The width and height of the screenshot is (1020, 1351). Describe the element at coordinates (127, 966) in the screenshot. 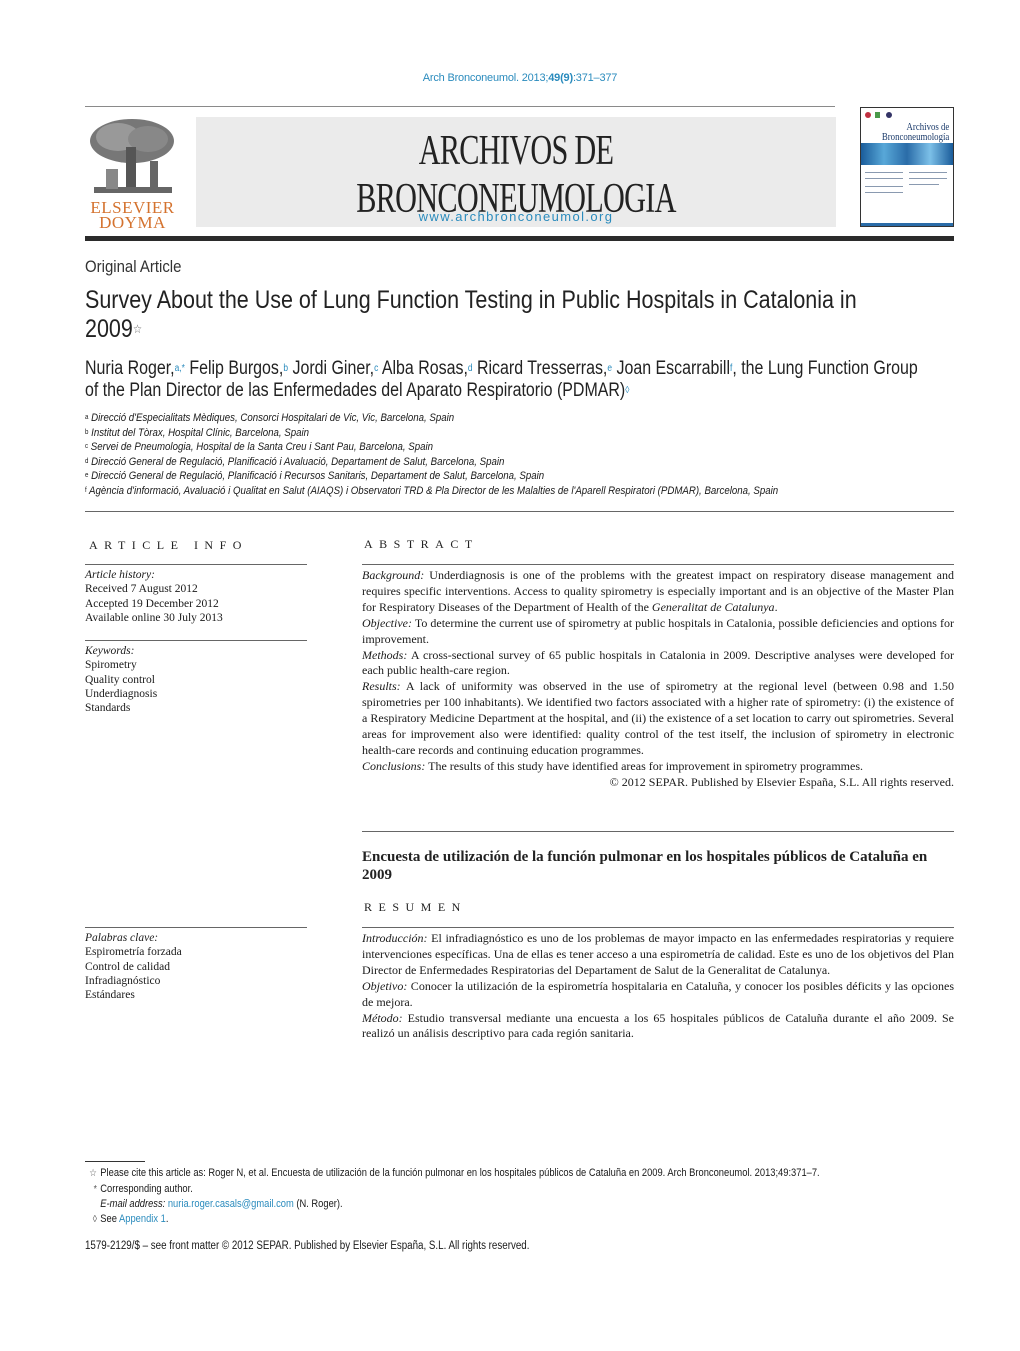

I see `keyword: Control de calidad` at that location.